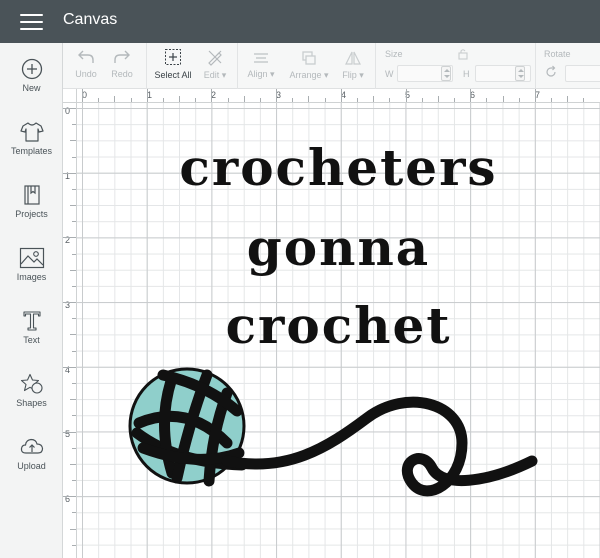 The image size is (600, 558). I want to click on lock-icon, so click(463, 54).